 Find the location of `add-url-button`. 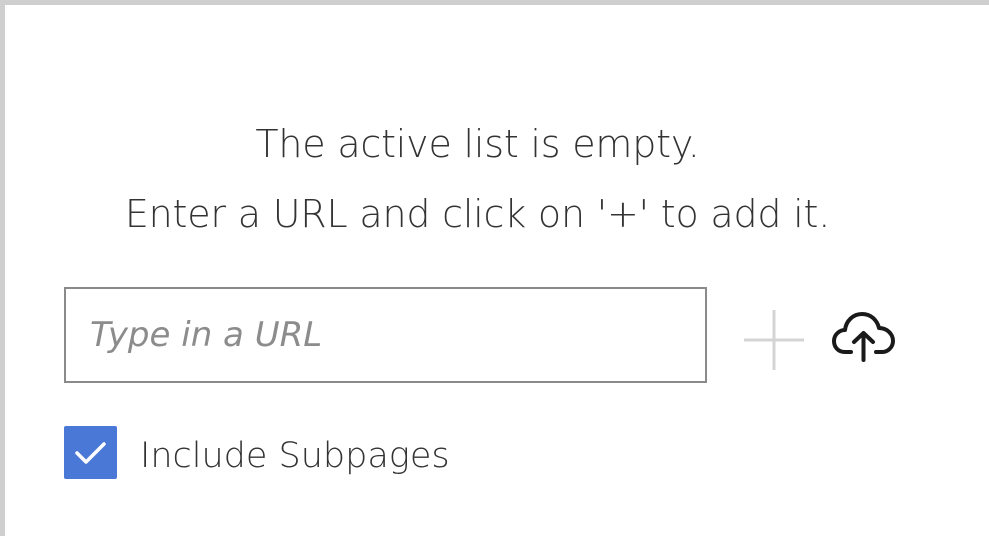

add-url-button is located at coordinates (774, 340).